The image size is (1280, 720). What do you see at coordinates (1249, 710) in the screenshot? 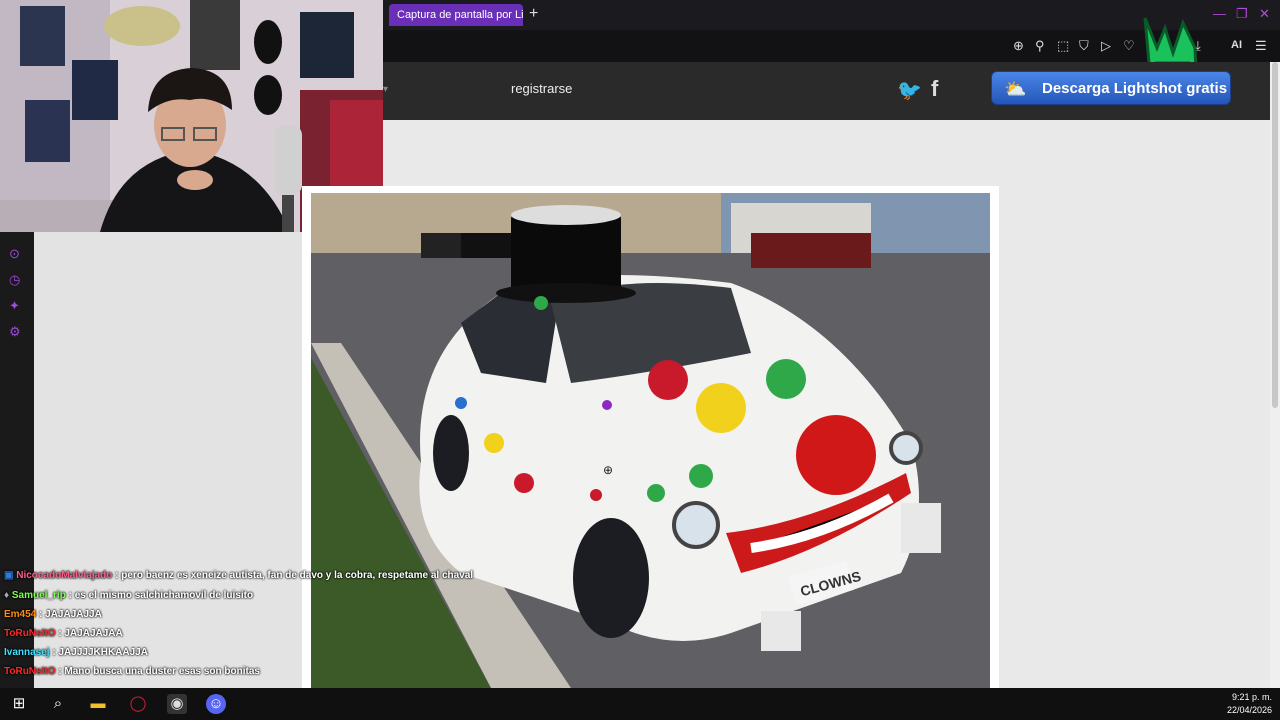
I see `clock-date: 22/04/2026` at bounding box center [1249, 710].